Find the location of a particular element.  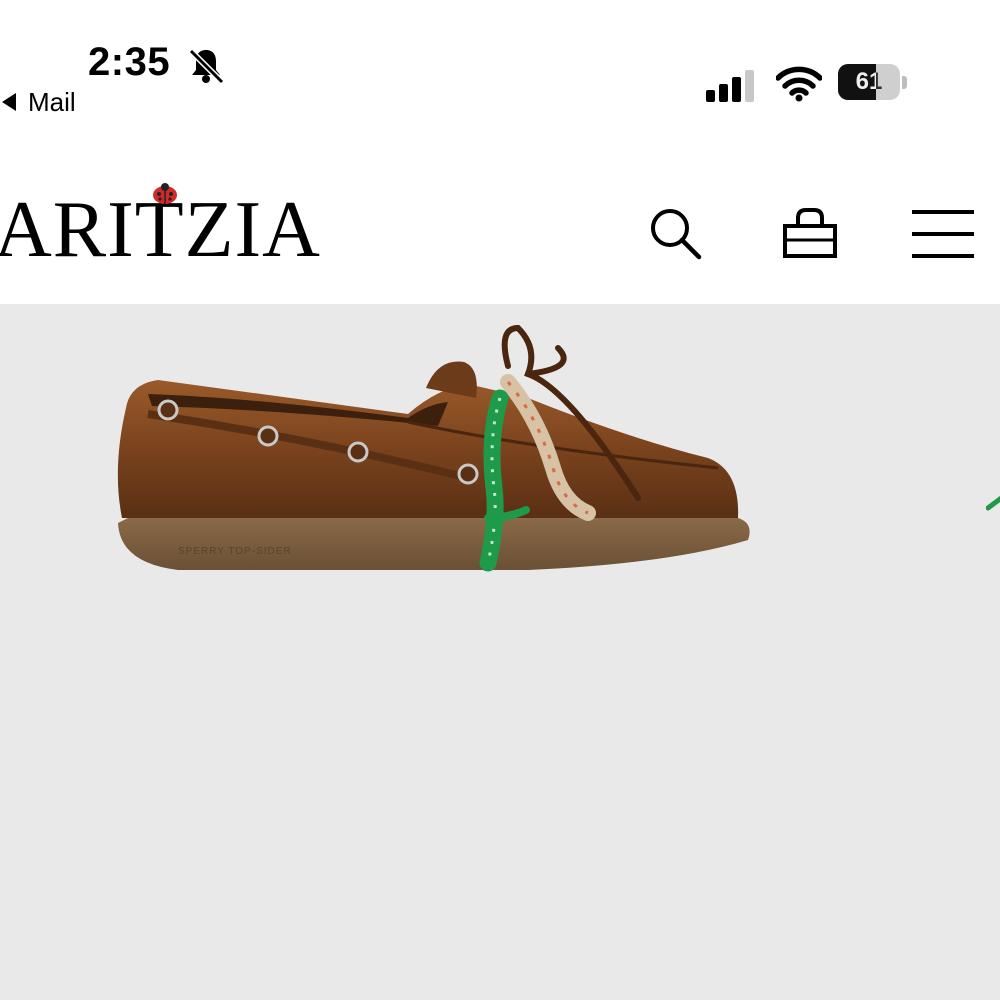

next-image-lace-peek is located at coordinates (993, 503).